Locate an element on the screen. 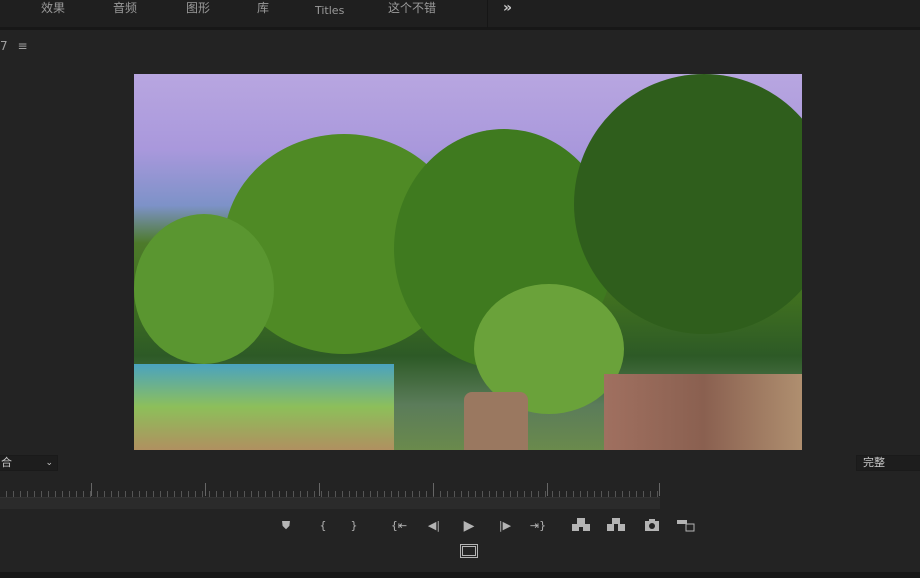 This screenshot has width=920, height=578. add-marker-button: ⛊ is located at coordinates (286, 526).